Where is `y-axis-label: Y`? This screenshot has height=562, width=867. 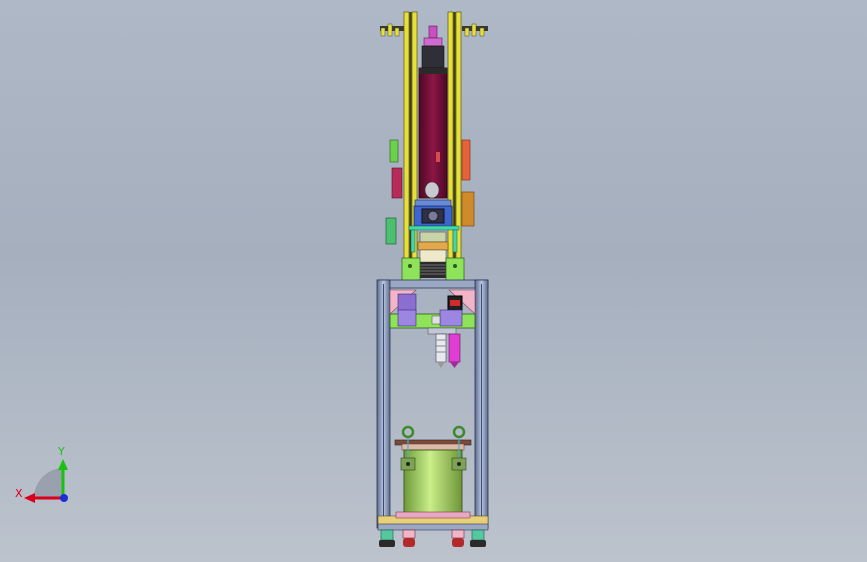
y-axis-label: Y is located at coordinates (61, 451).